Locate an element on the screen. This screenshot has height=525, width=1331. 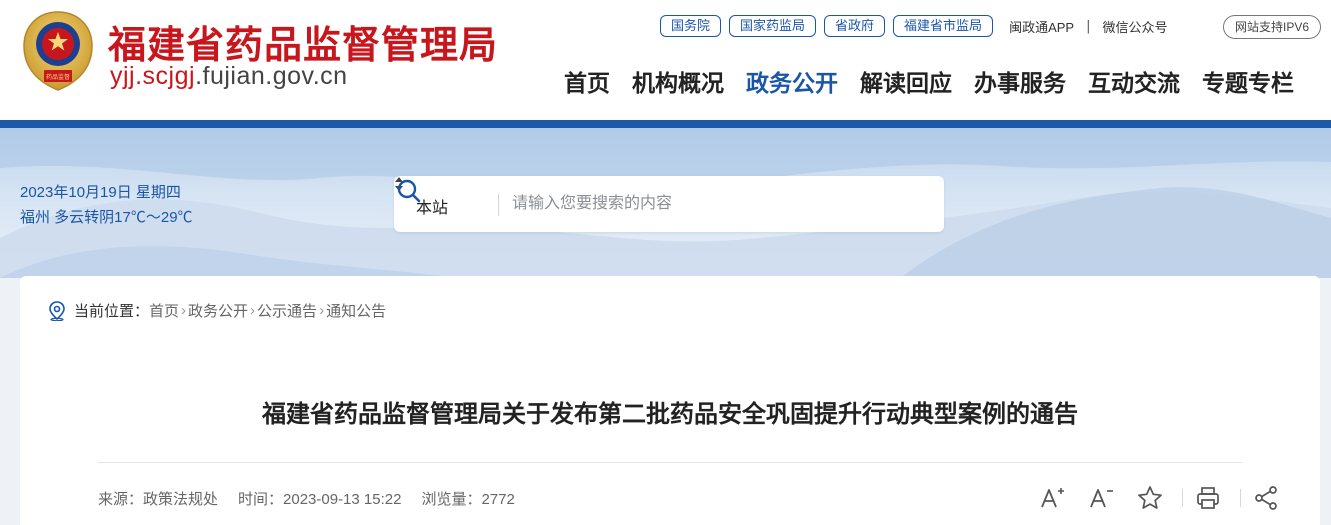
article-source: 来源：政策法规处 is located at coordinates (158, 499).